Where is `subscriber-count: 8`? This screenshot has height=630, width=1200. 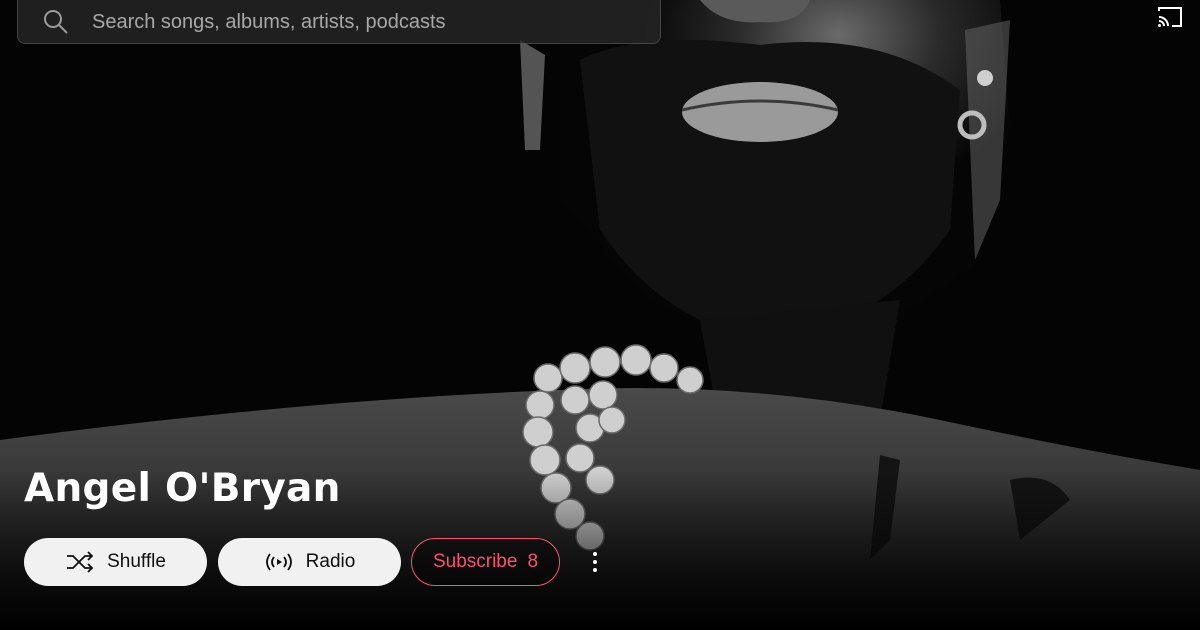
subscriber-count: 8 is located at coordinates (533, 561).